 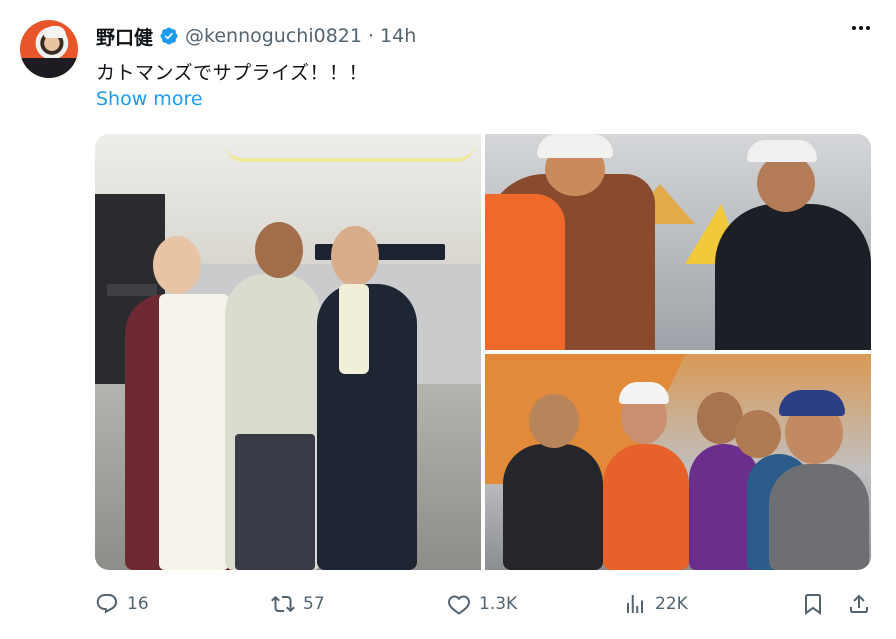 I want to click on share-button, so click(x=859, y=604).